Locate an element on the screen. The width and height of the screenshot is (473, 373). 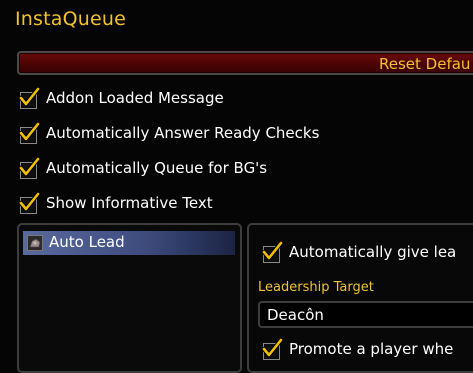
option-label: Addon Loaded Message is located at coordinates (135, 98).